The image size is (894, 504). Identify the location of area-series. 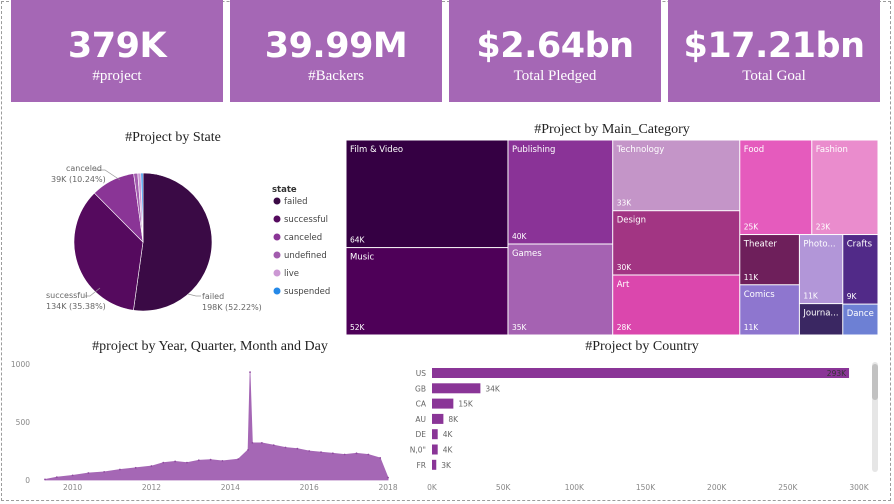
(216, 426).